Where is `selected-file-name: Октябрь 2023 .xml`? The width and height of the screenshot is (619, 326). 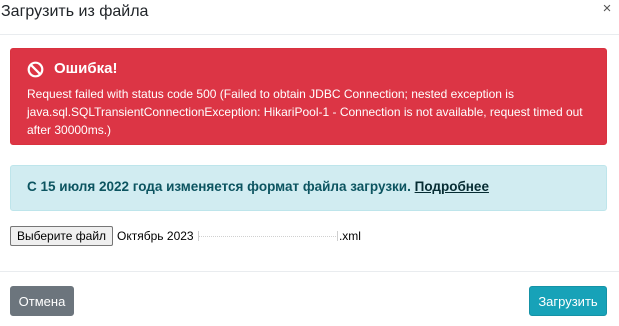
selected-file-name: Октябрь 2023 .xml is located at coordinates (239, 236).